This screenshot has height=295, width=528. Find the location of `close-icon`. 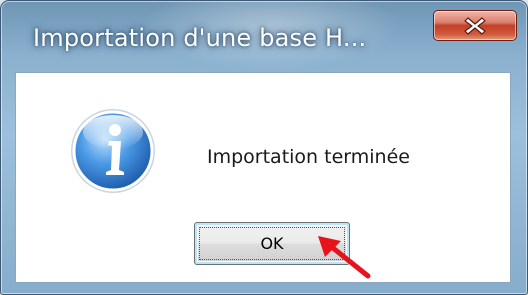

close-icon is located at coordinates (475, 25).